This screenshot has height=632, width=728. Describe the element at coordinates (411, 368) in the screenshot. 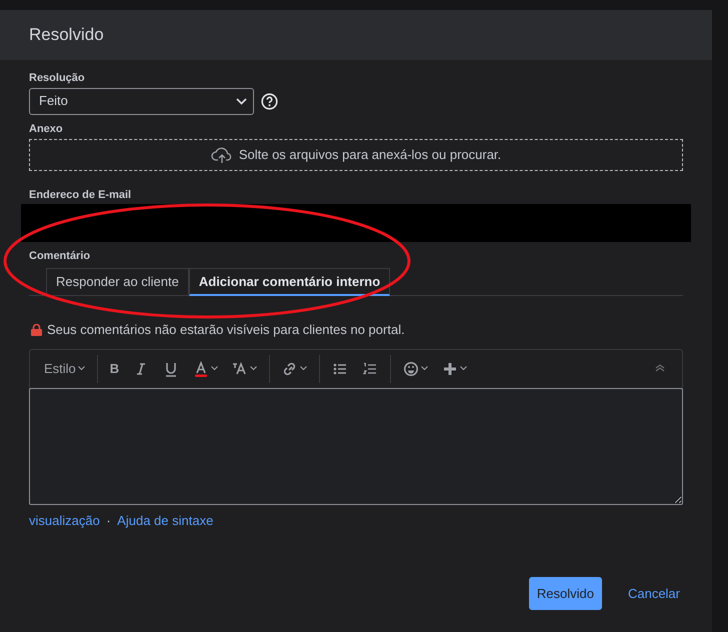

I see `emoji-icon` at that location.